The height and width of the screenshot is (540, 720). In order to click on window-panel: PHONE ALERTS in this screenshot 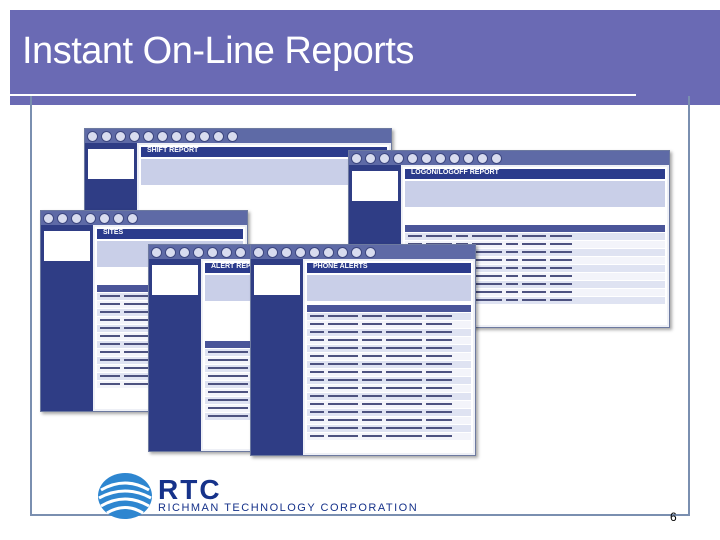, I will do `click(389, 357)`.